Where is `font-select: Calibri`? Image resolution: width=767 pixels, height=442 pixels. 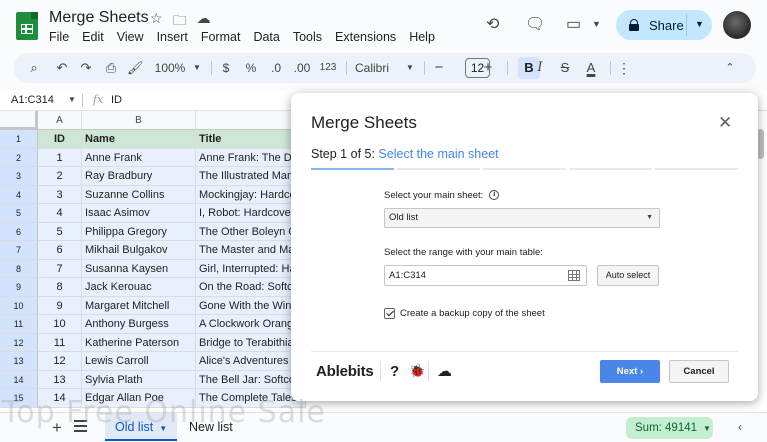
font-select: Calibri is located at coordinates (375, 68).